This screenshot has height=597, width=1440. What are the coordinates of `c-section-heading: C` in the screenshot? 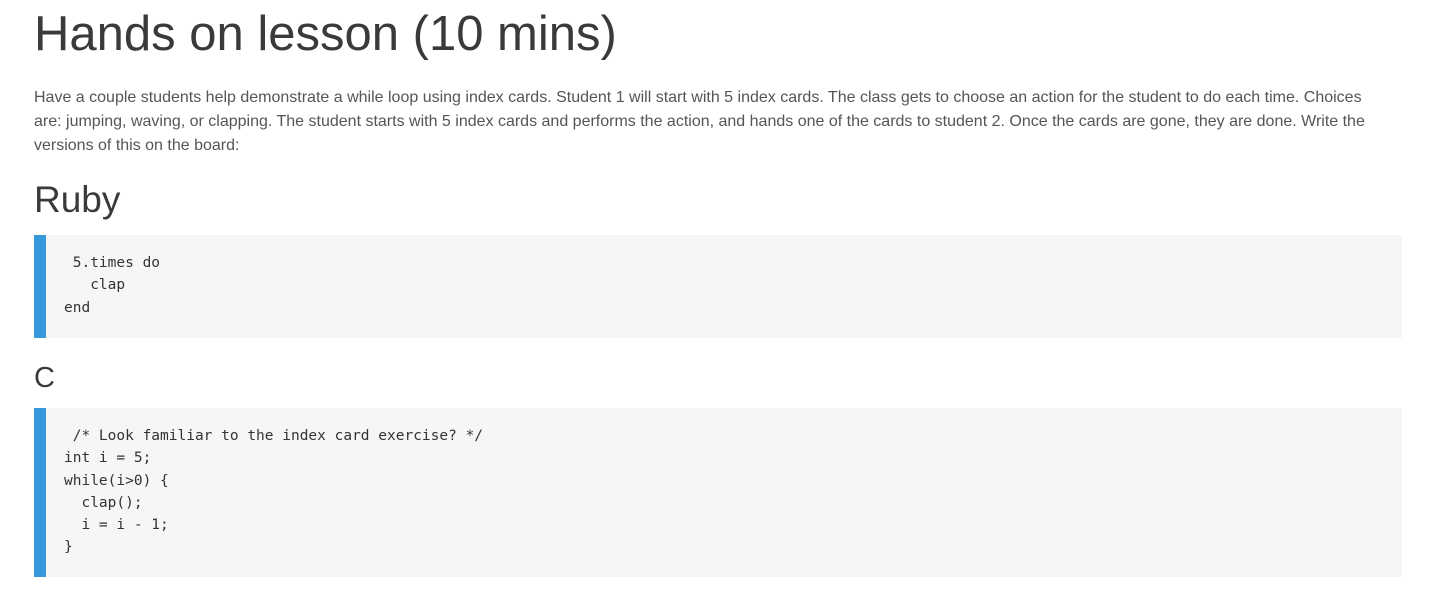 It's located at (44, 378).